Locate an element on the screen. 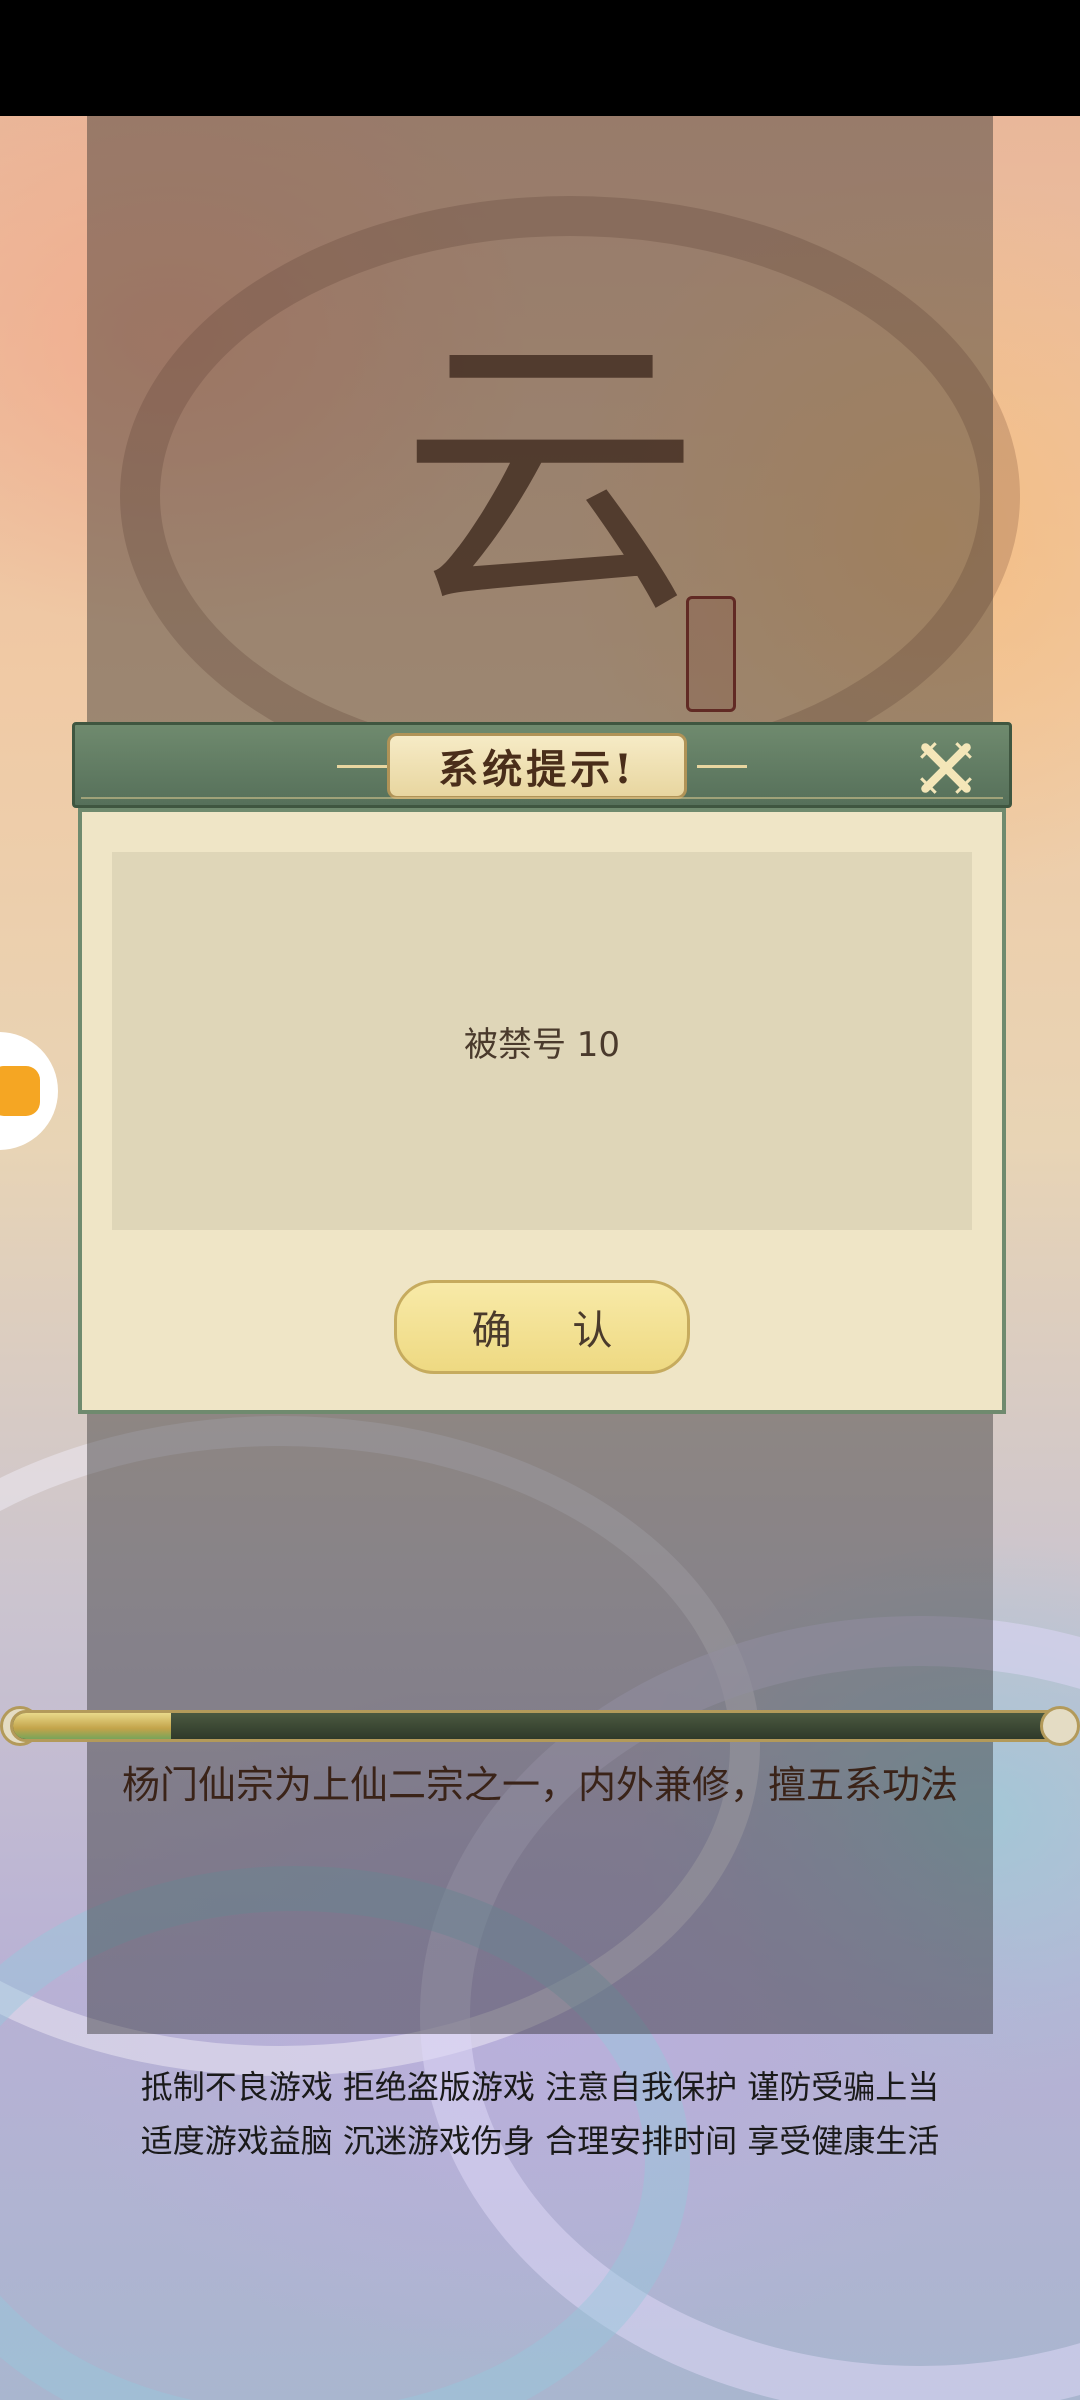 The width and height of the screenshot is (1080, 2400). message-box: 被禁号 10 is located at coordinates (542, 1041).